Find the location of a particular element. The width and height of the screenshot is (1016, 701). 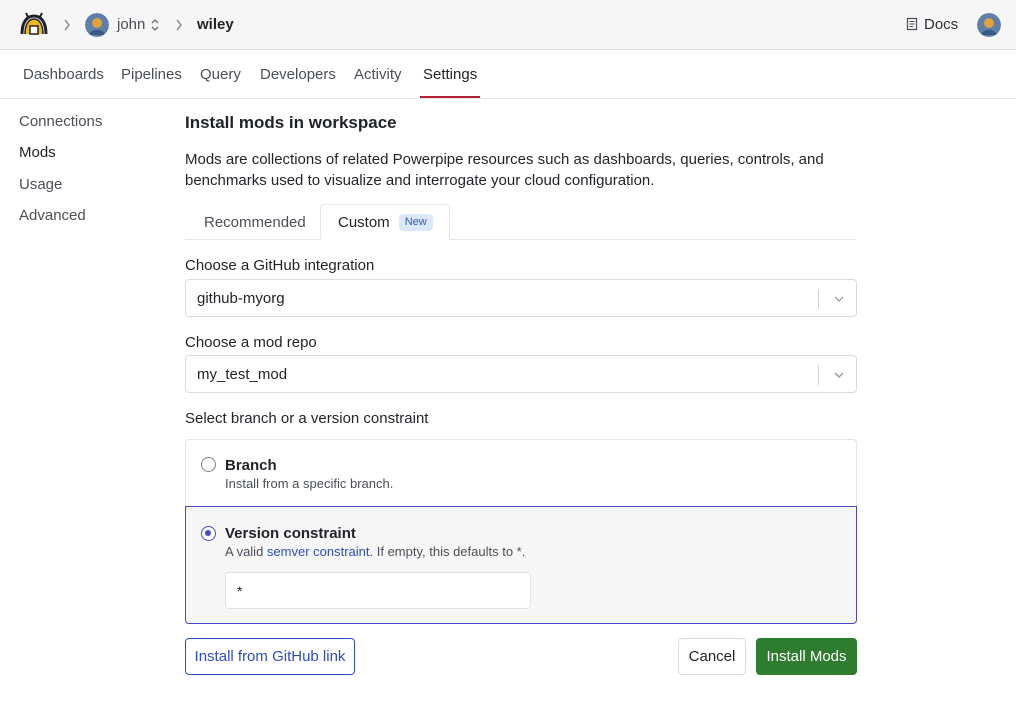

sort-updown-icon is located at coordinates (155, 25).